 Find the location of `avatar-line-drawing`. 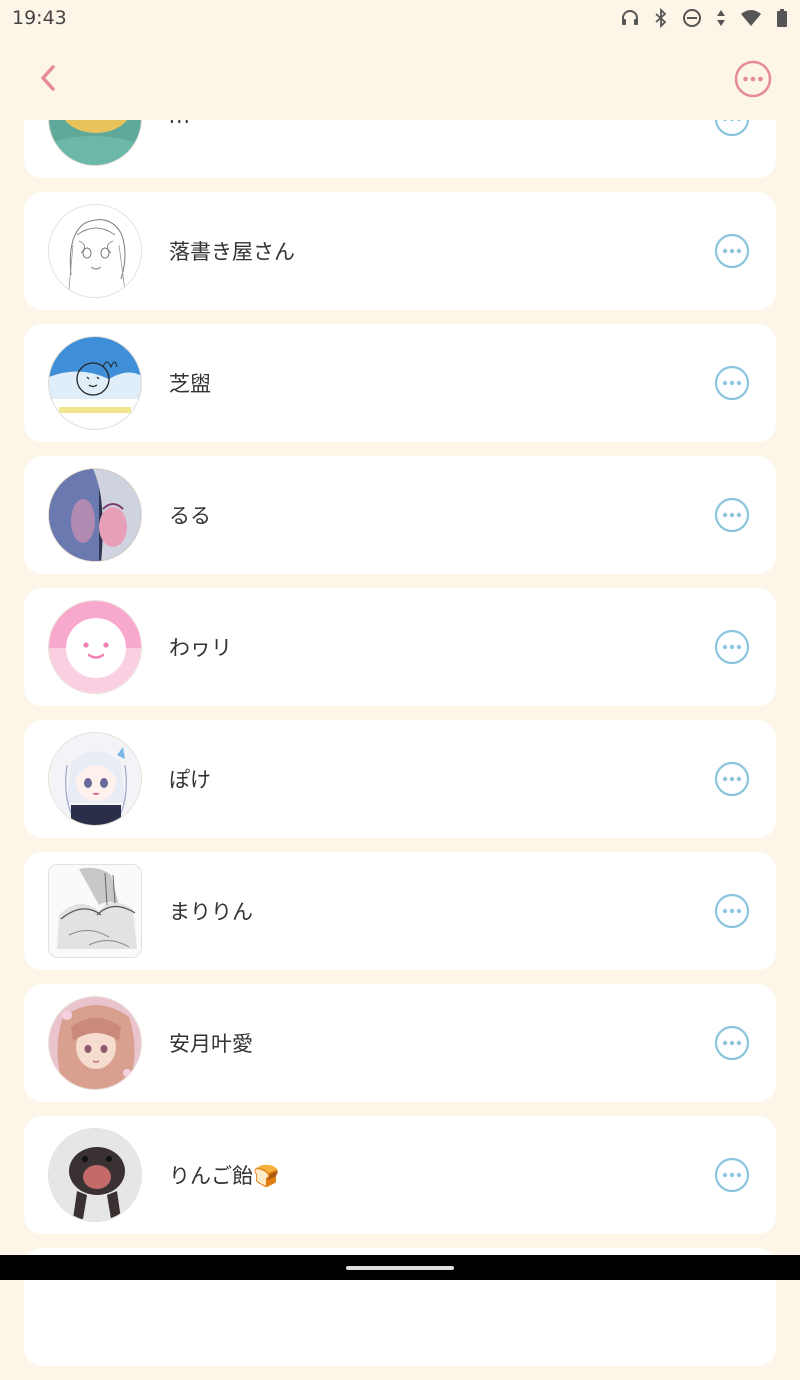

avatar-line-drawing is located at coordinates (95, 251).